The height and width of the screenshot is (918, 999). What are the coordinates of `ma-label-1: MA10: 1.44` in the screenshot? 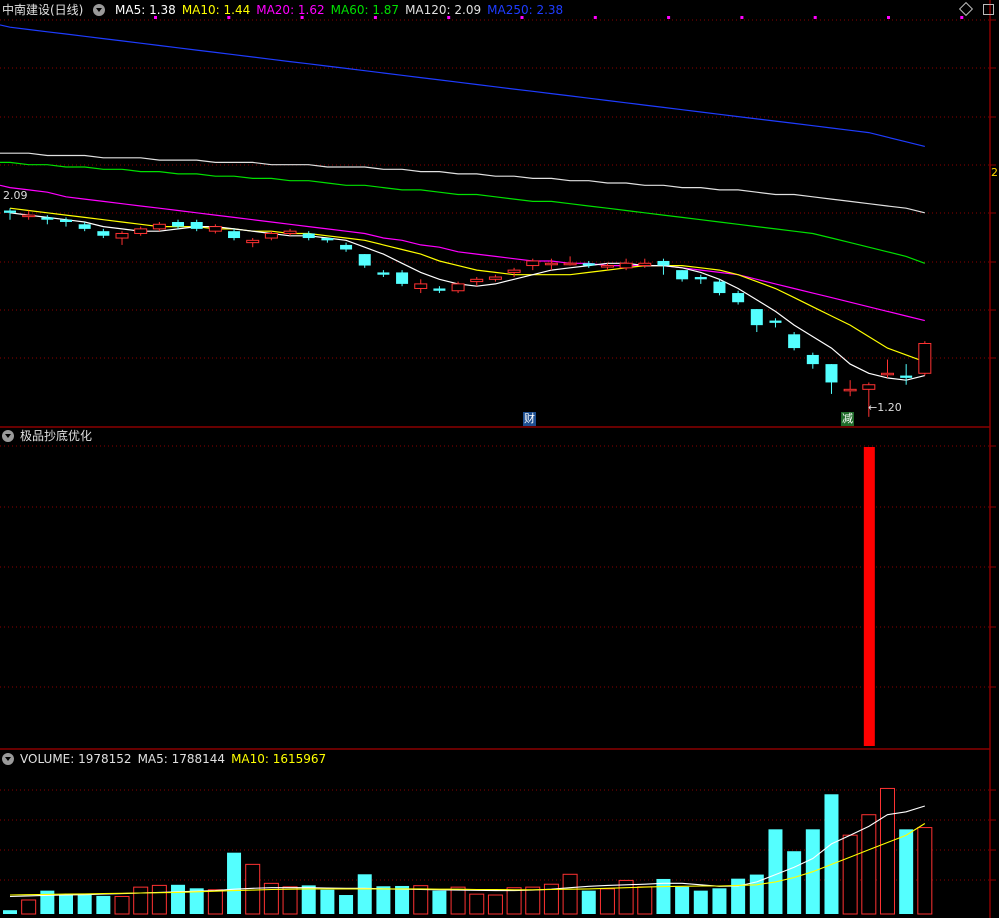 It's located at (216, 10).